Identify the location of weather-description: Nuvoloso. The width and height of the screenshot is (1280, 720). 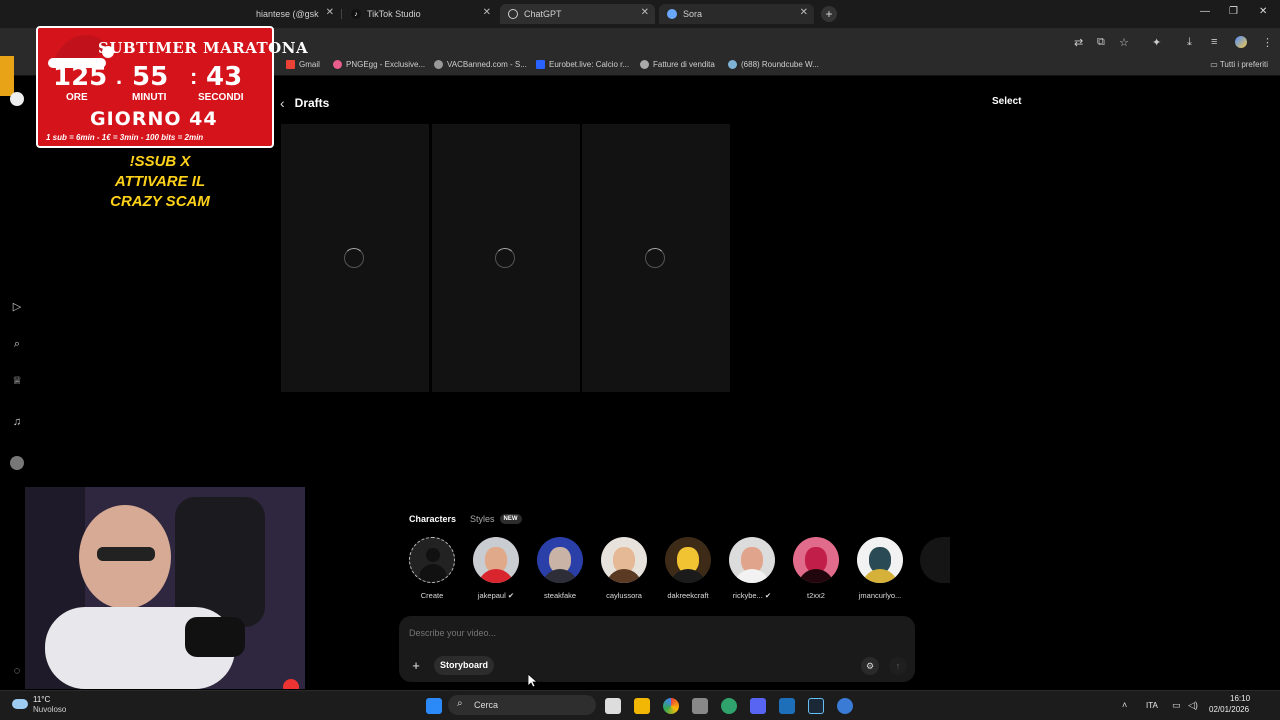
(49, 709).